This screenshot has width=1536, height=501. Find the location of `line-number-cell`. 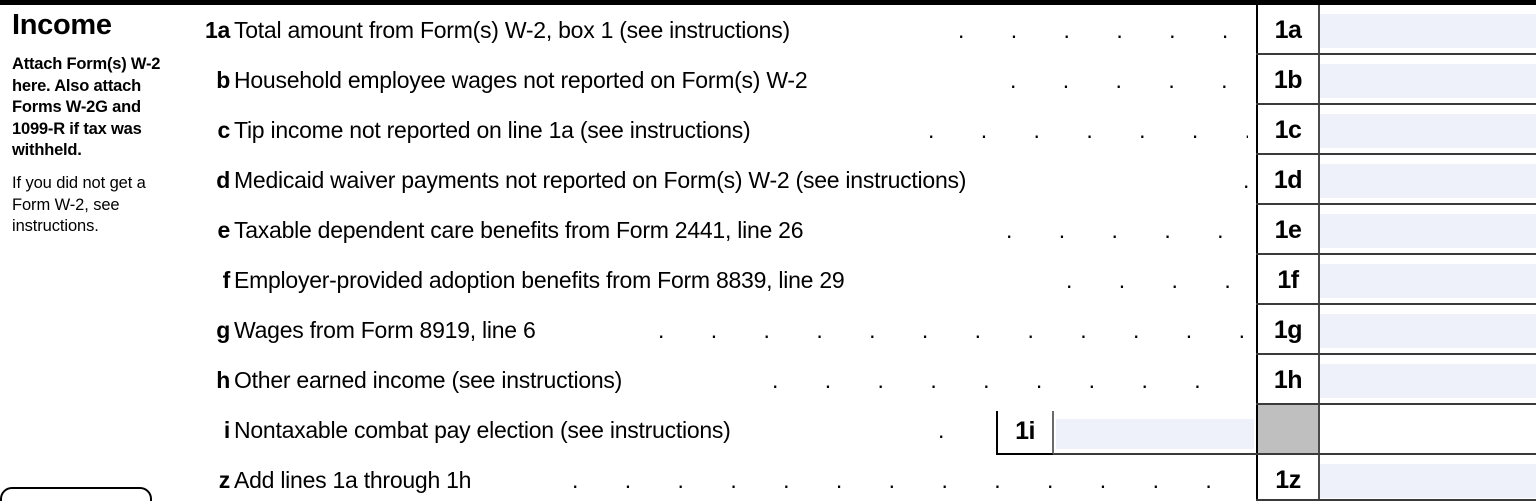

line-number-cell is located at coordinates (1288, 430).